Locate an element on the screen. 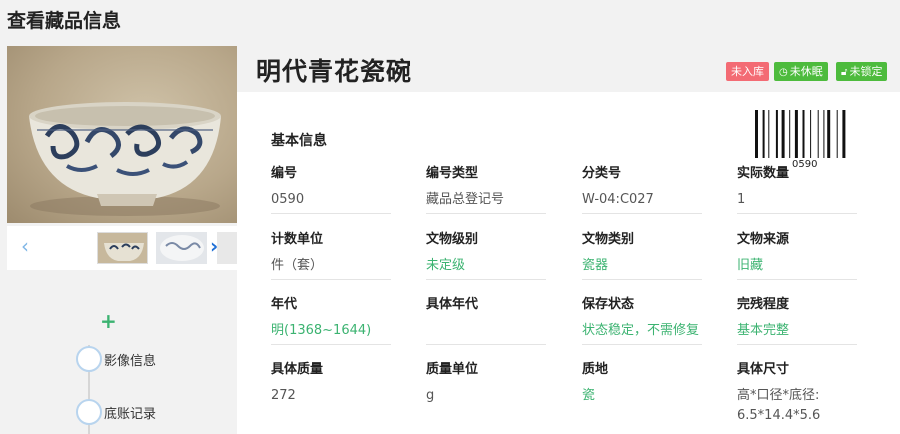 The width and height of the screenshot is (900, 434). field-label: 具体质量 is located at coordinates (297, 369).